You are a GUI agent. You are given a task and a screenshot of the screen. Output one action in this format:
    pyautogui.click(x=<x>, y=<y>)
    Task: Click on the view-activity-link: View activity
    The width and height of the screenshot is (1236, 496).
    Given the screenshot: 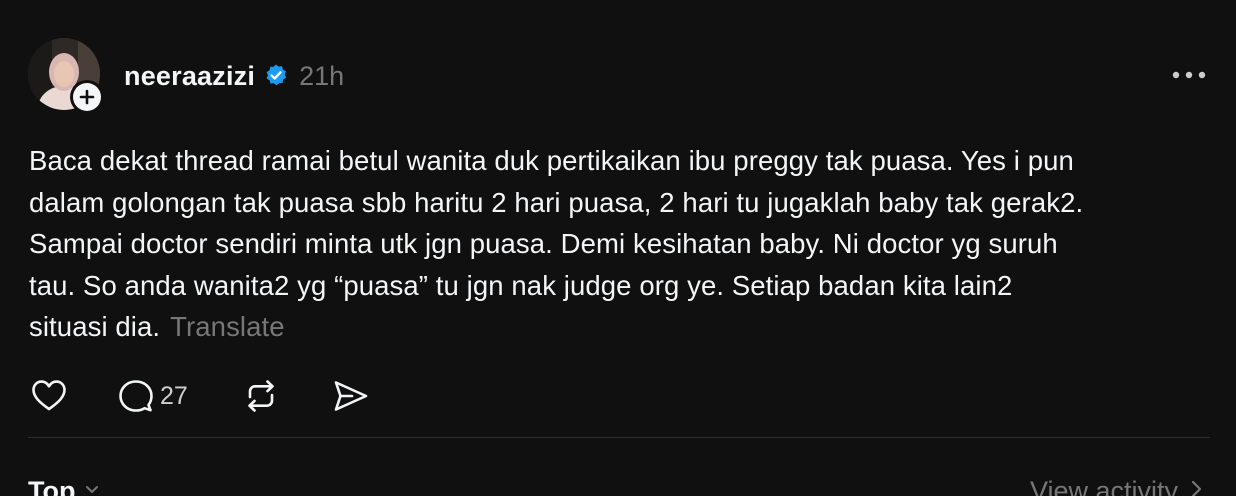 What is the action you would take?
    pyautogui.click(x=1117, y=486)
    